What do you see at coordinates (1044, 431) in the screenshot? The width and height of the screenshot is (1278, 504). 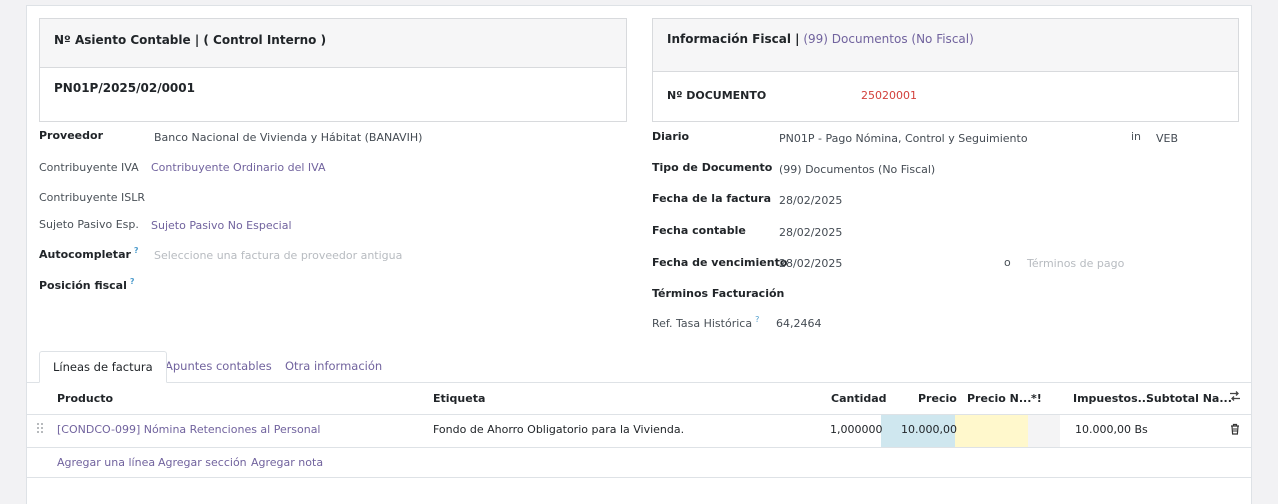 I see `excl-cell-bg` at bounding box center [1044, 431].